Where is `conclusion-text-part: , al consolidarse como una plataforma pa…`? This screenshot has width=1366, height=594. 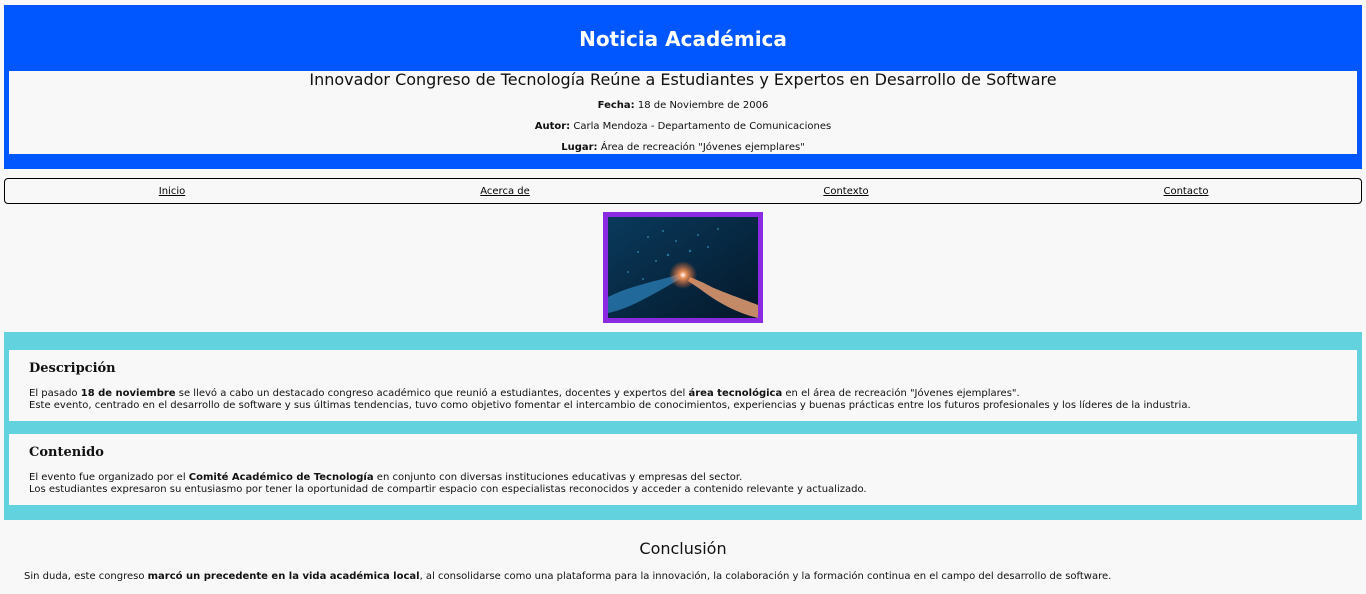
conclusion-text-part: , al consolidarse como una plataforma pa… is located at coordinates (765, 576).